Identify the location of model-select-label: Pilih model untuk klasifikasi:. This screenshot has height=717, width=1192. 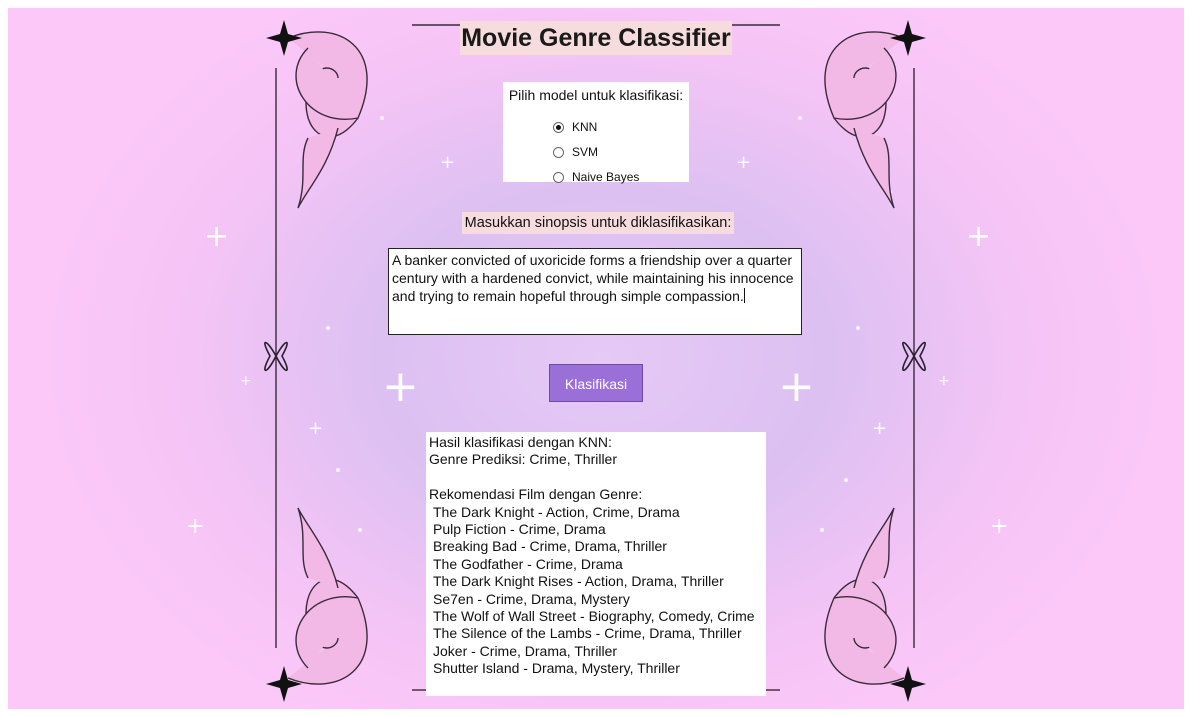
(596, 95).